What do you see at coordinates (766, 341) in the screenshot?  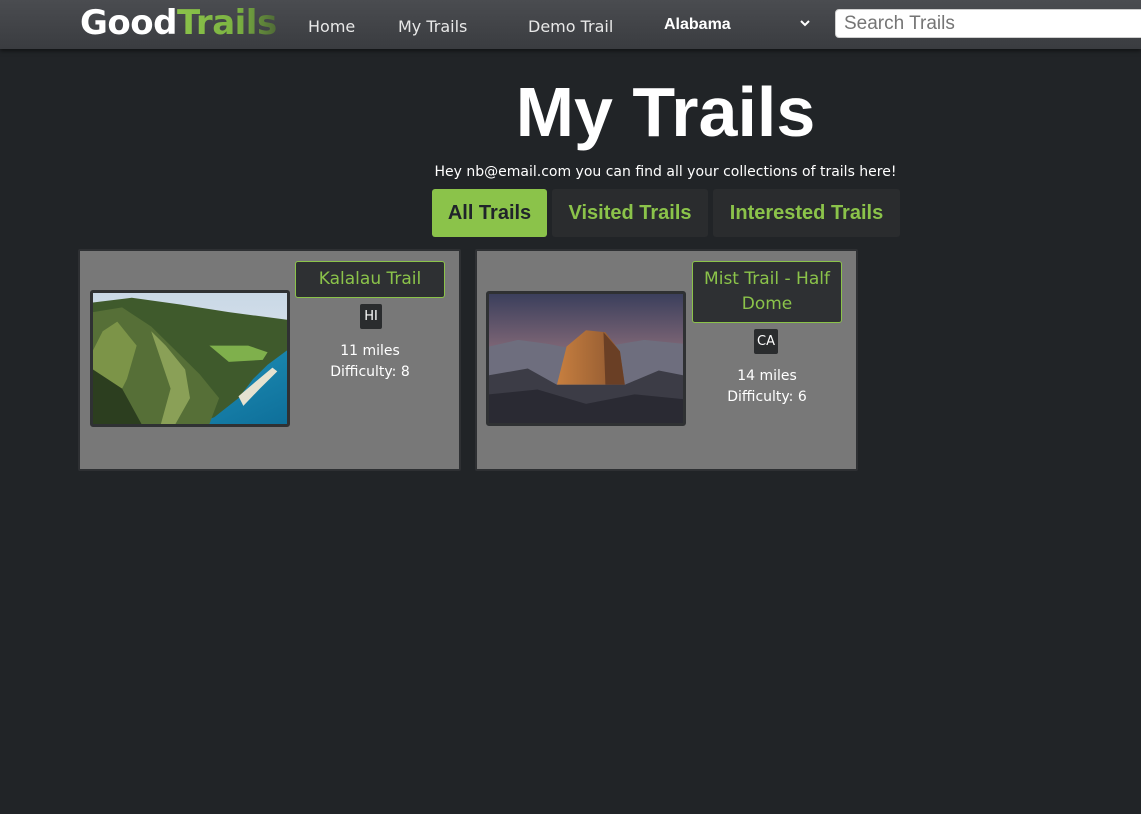 I see `state-badge: CA` at bounding box center [766, 341].